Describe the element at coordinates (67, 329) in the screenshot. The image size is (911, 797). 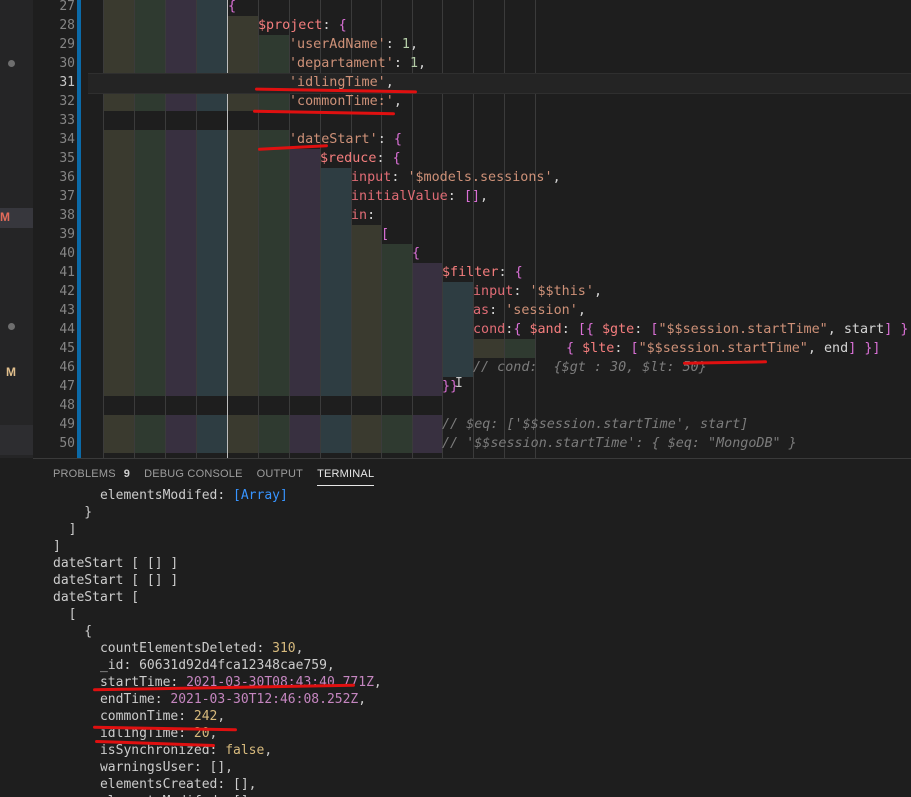
I see `line-number: 44` at that location.